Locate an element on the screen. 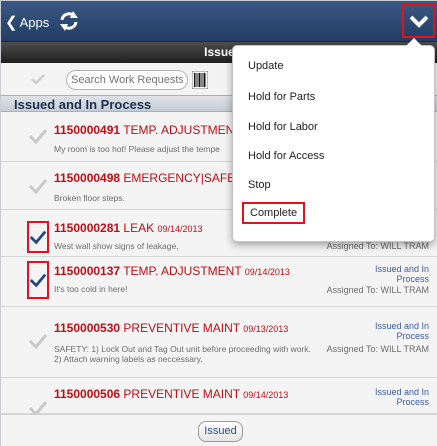 This screenshot has height=446, width=437. work-order-type: LEAK is located at coordinates (139, 228).